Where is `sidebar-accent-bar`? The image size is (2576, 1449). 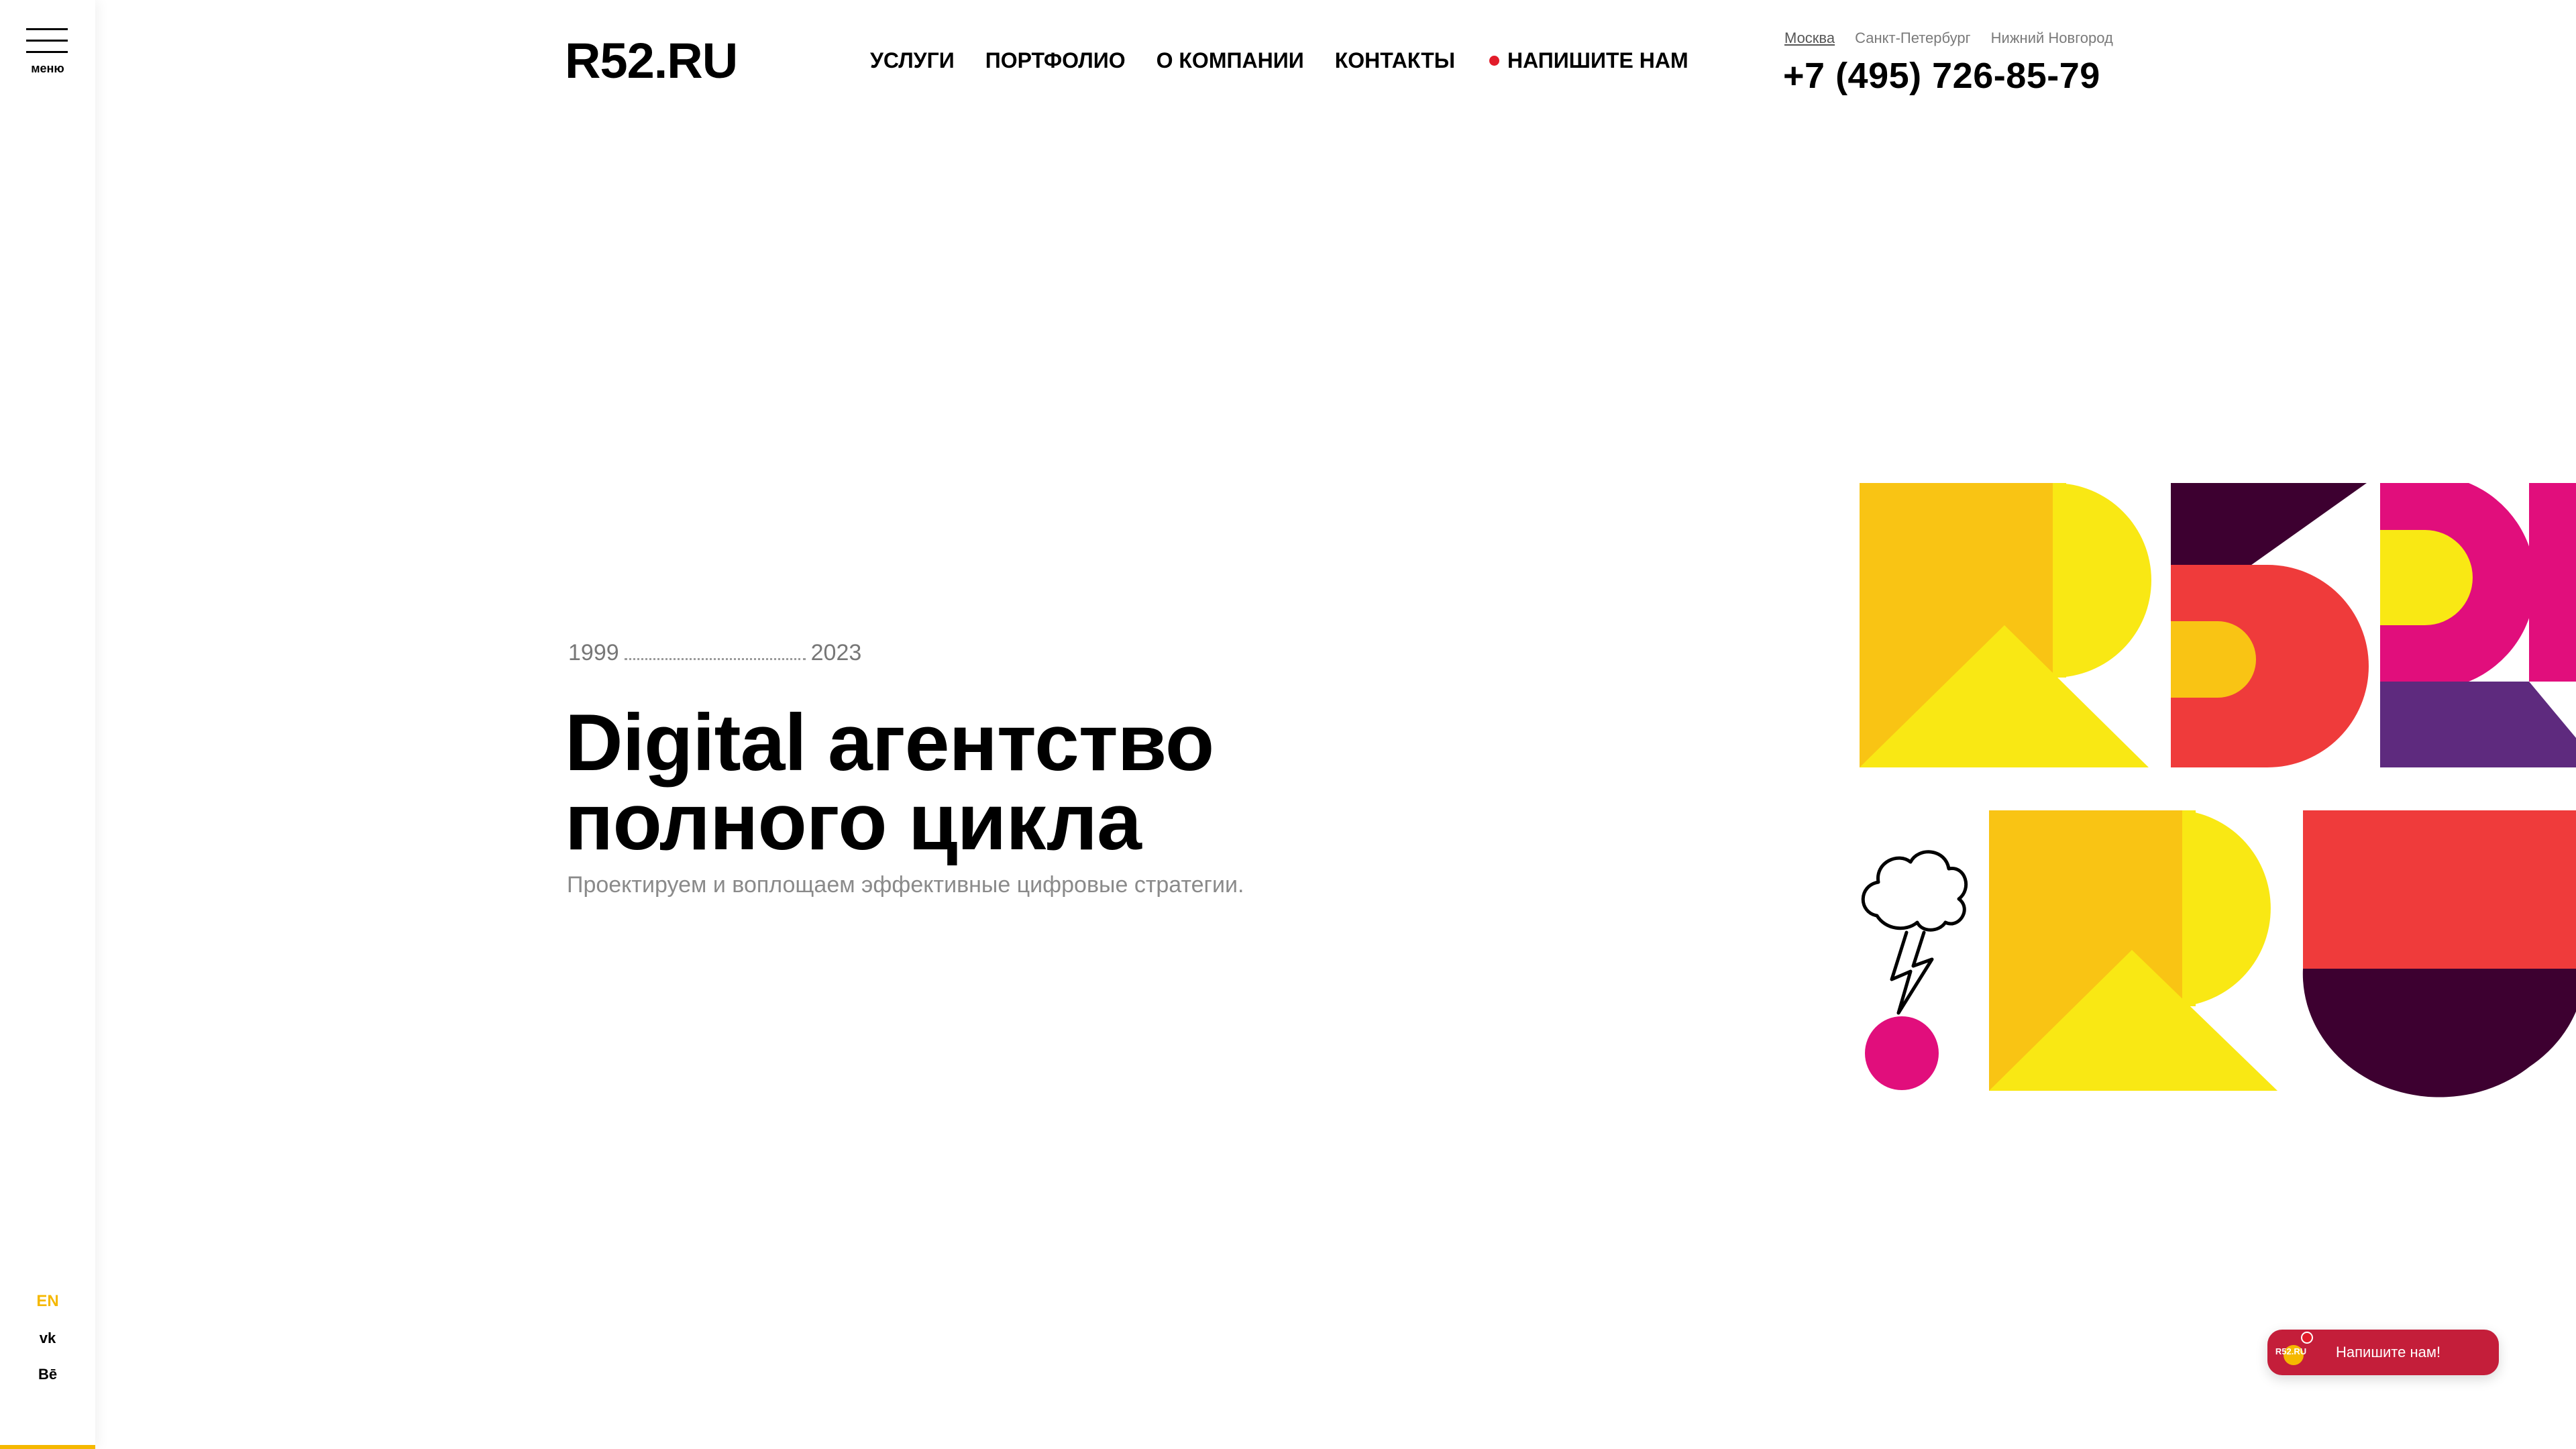 sidebar-accent-bar is located at coordinates (47, 1447).